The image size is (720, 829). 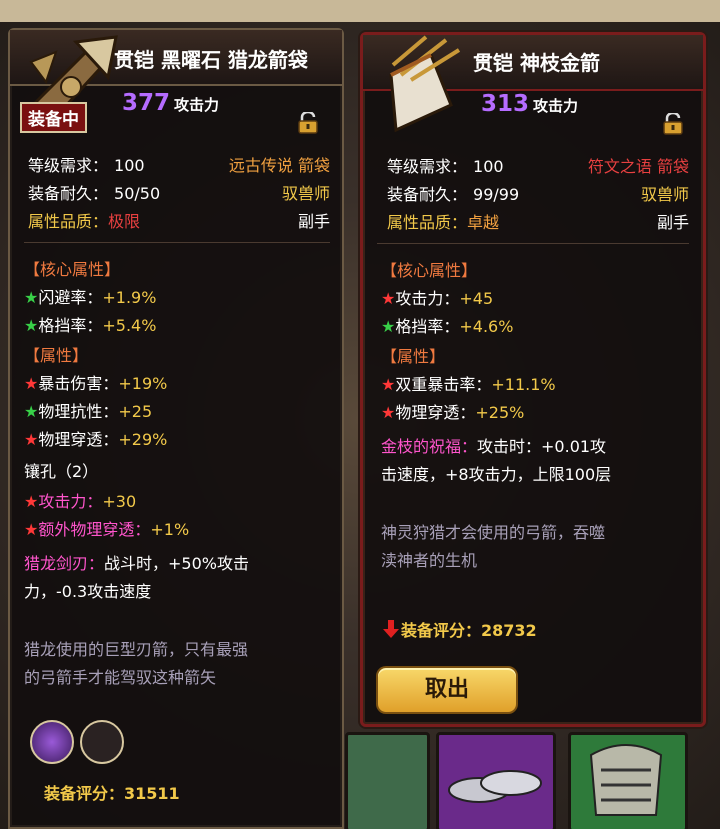 What do you see at coordinates (120, 677) in the screenshot?
I see `lore-text: 的弓箭手才能驾驭这种箭矢` at bounding box center [120, 677].